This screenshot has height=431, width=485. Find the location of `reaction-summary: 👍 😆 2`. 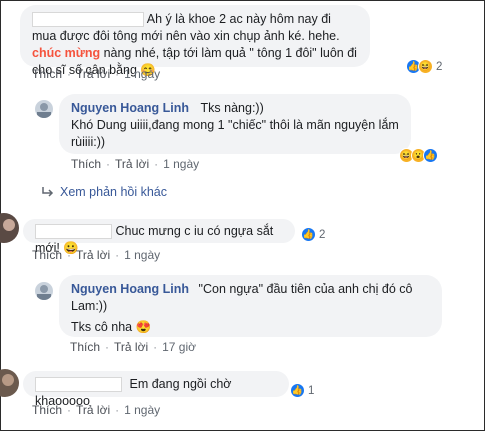

reaction-summary: 👍 😆 2 is located at coordinates (424, 66).